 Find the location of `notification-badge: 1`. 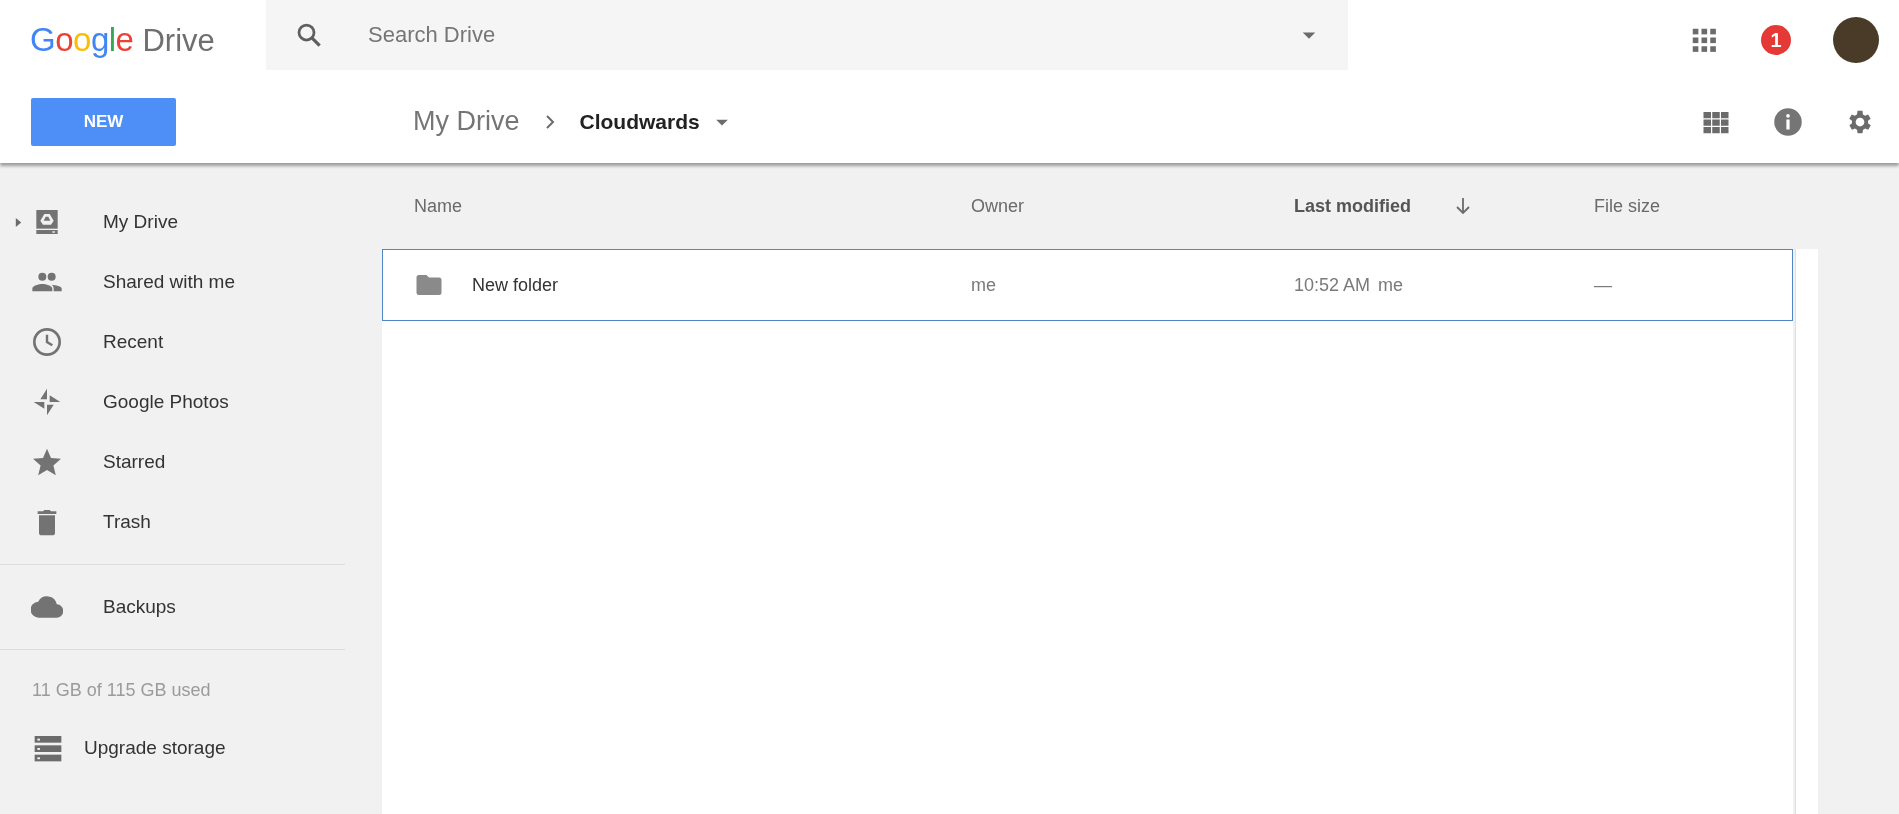

notification-badge: 1 is located at coordinates (1776, 40).